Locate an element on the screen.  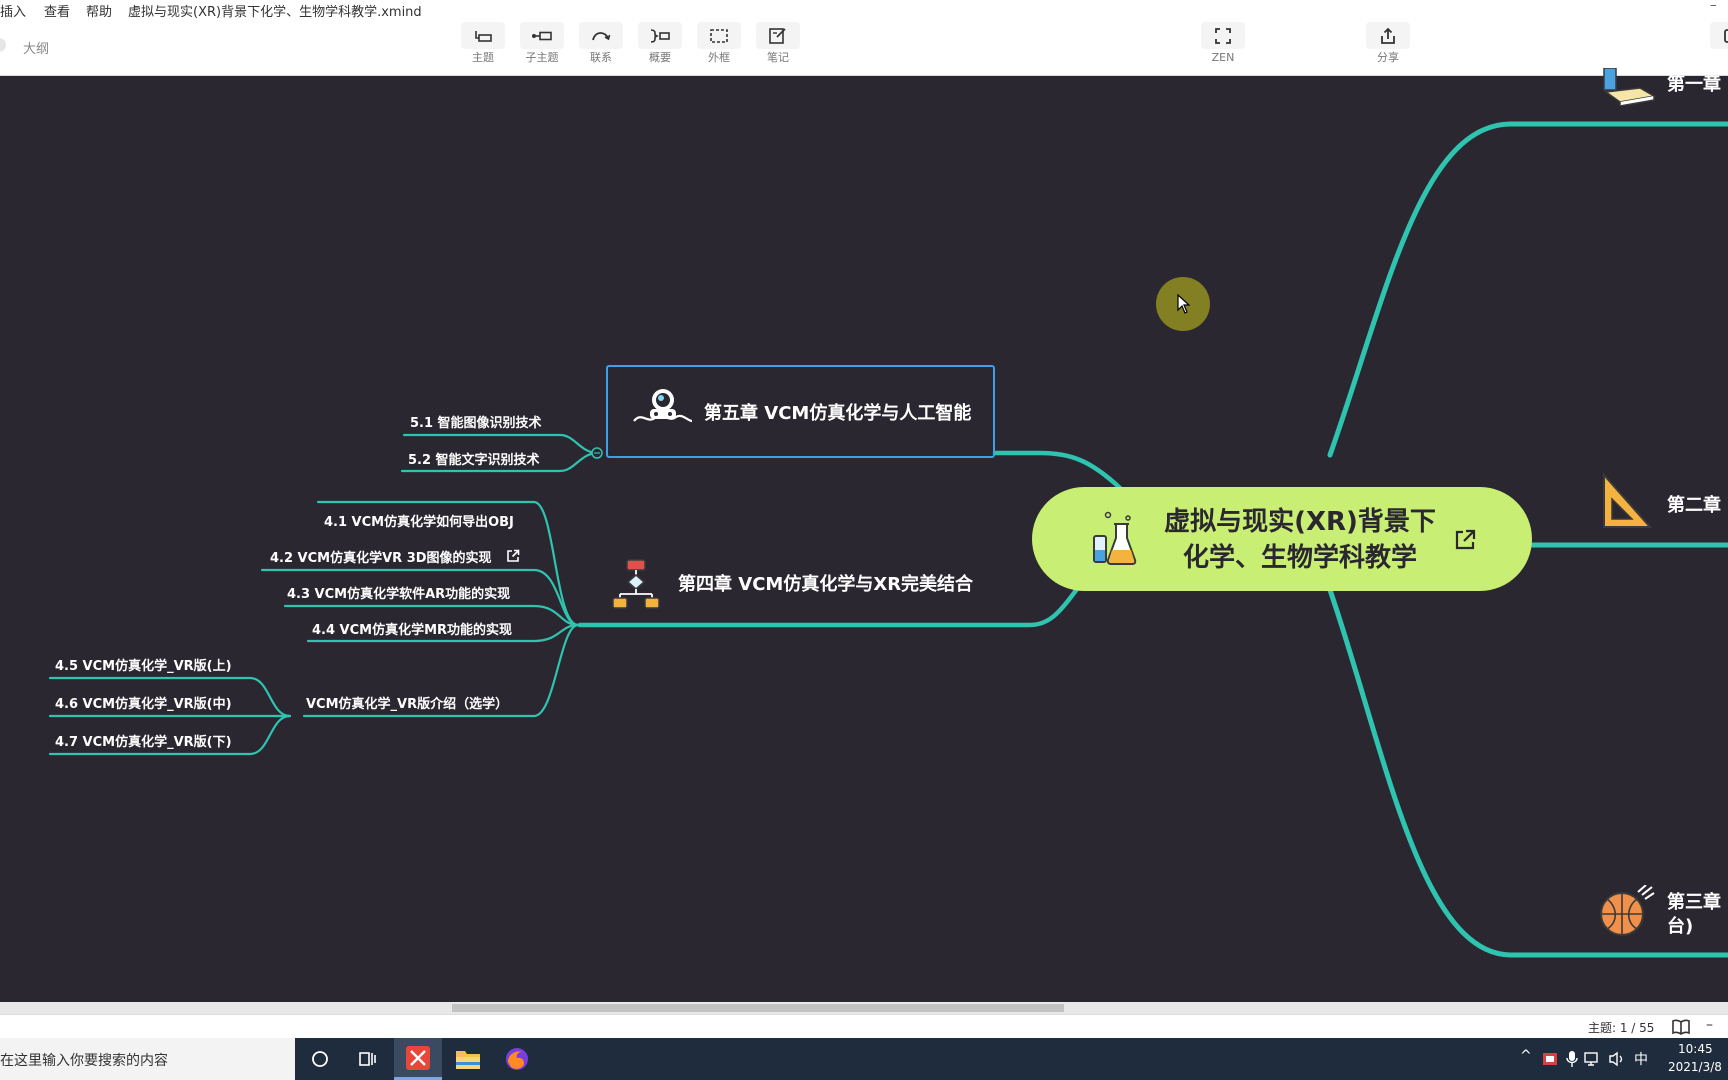
branch-chapter1 is located at coordinates (1527, 289).